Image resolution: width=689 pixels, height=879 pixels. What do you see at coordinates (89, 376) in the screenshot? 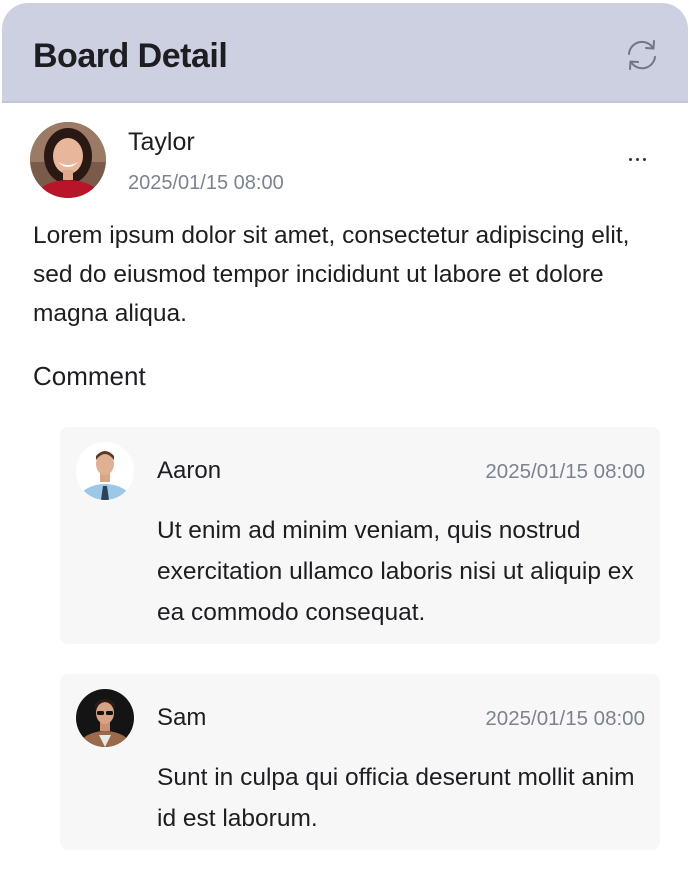
I see `comment-heading: Comment` at bounding box center [89, 376].